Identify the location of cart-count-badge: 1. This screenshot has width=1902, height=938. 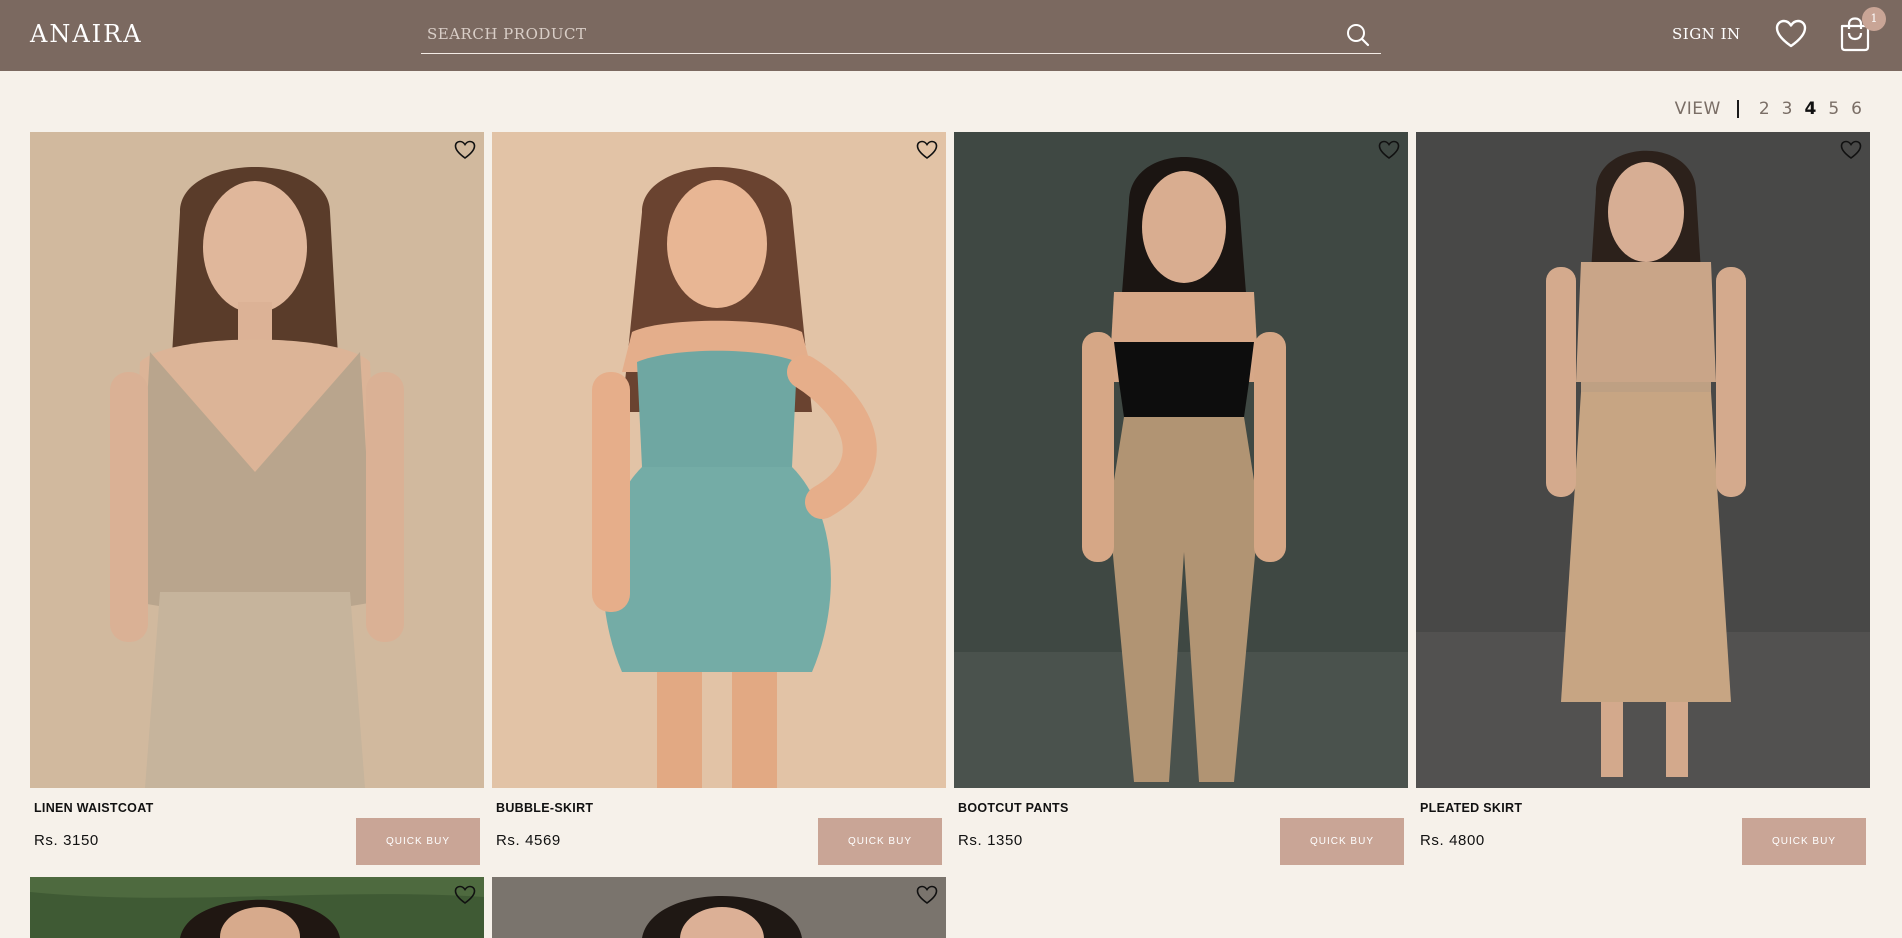
(1874, 19).